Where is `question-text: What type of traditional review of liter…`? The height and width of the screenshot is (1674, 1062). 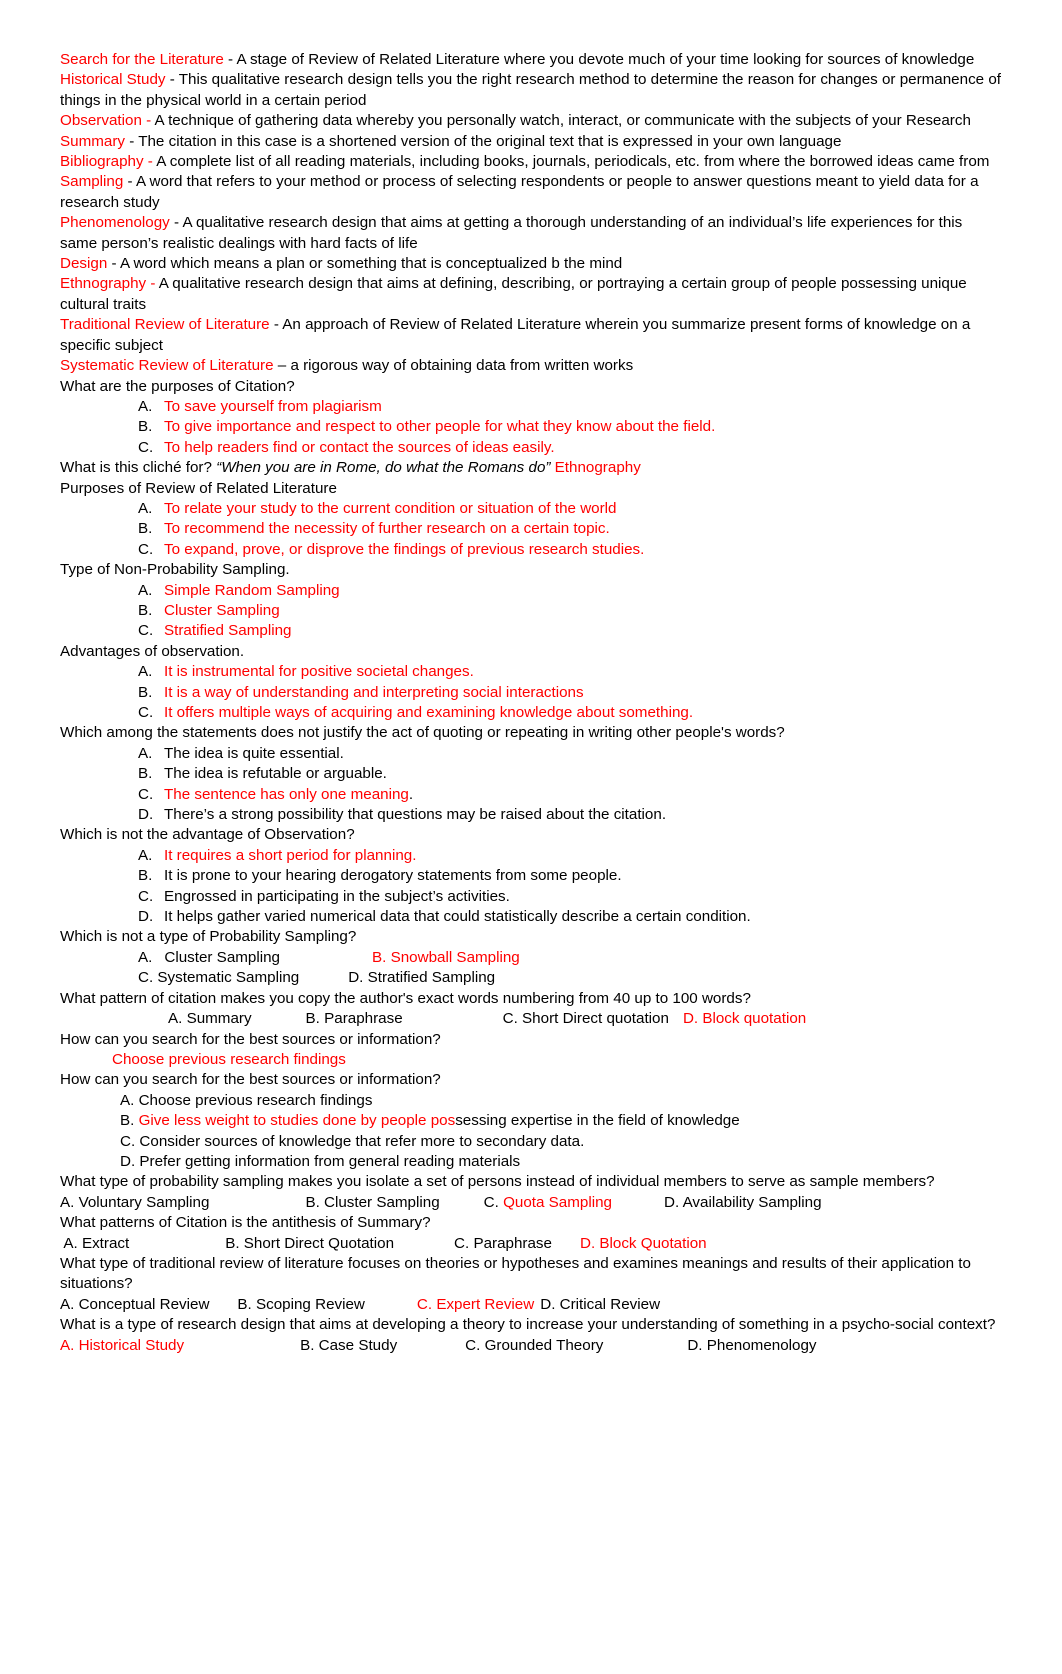
question-text: What type of traditional review of liter… is located at coordinates (515, 1273).